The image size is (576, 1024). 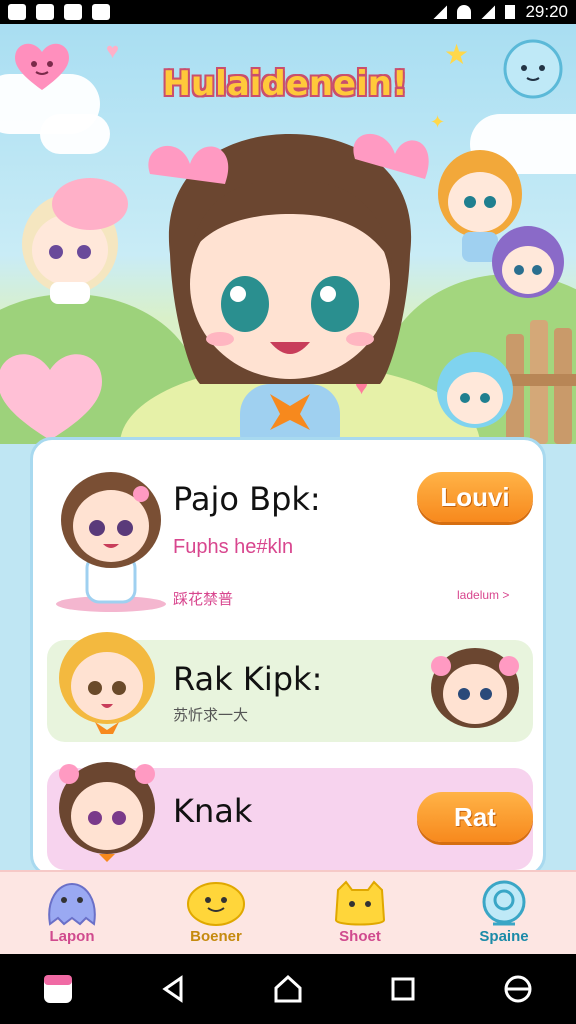 I want to click on nav-label: Boener, so click(x=216, y=936).